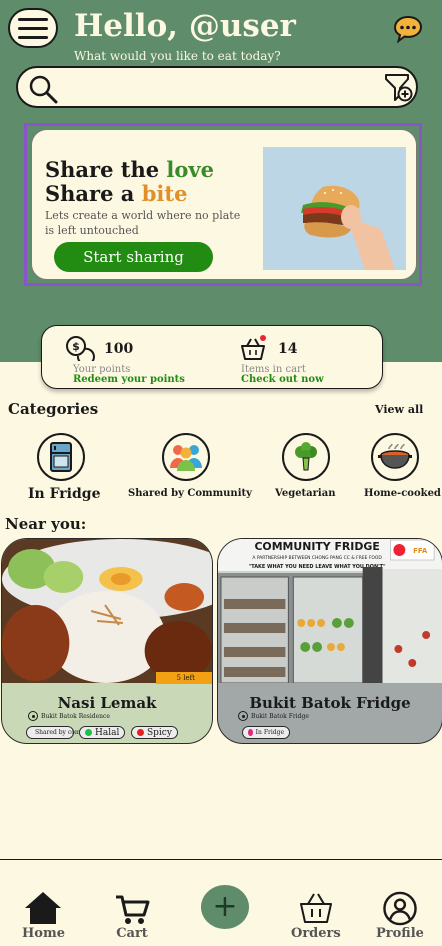 The height and width of the screenshot is (946, 442). What do you see at coordinates (184, 678) in the screenshot?
I see `quantity-left-badge: 5 left` at bounding box center [184, 678].